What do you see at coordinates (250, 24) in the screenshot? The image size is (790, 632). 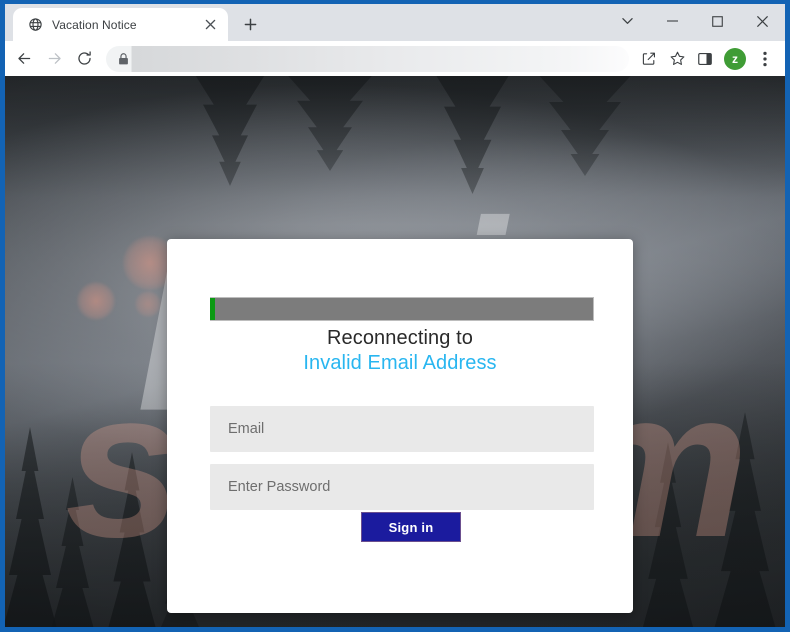 I see `new-tab-button` at bounding box center [250, 24].